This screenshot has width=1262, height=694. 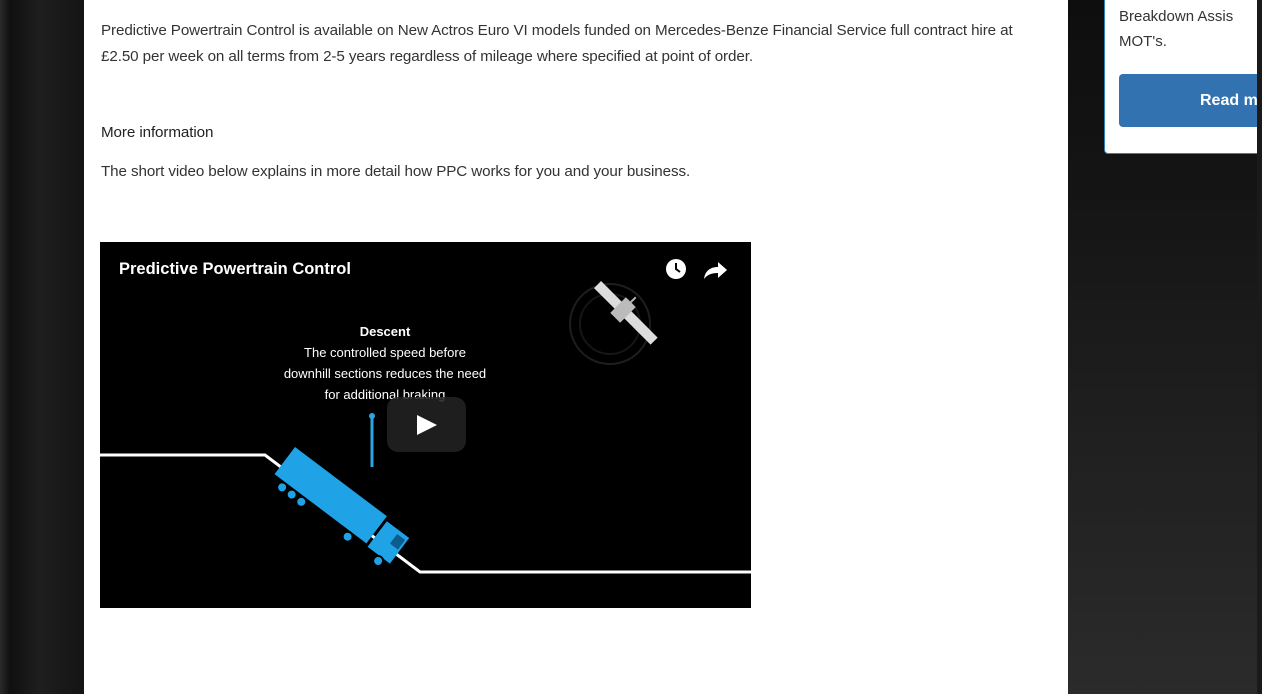 What do you see at coordinates (372, 416) in the screenshot?
I see `signal-pole-tip` at bounding box center [372, 416].